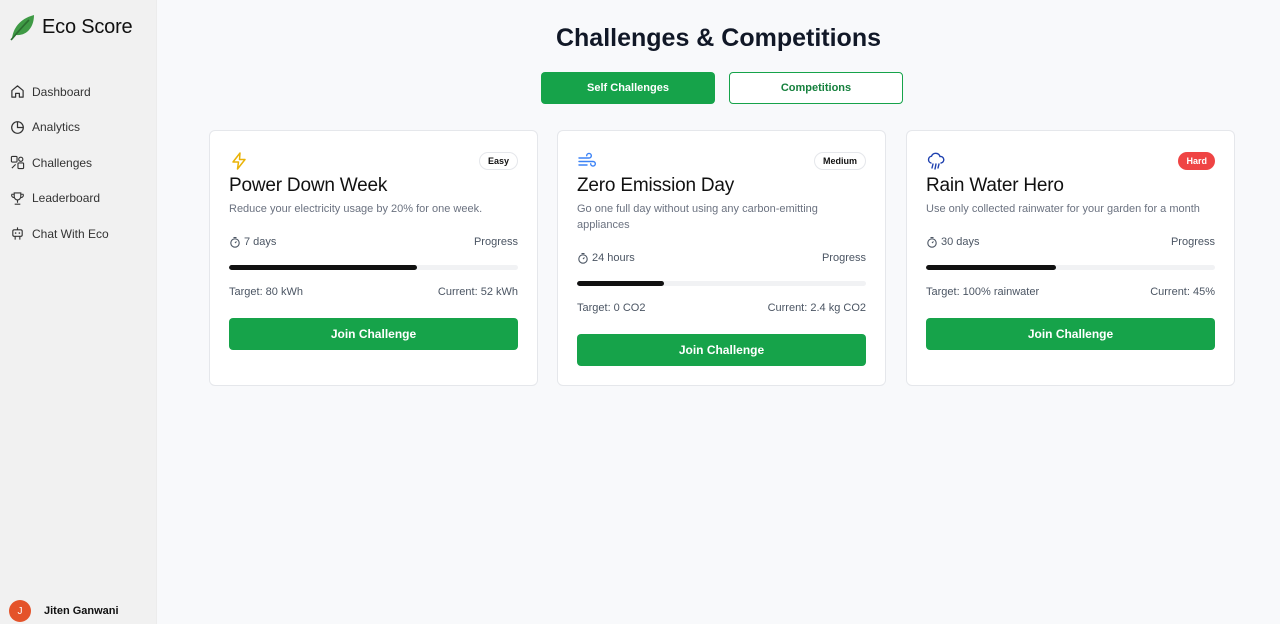  I want to click on page-title: Challenges & Competitions, so click(718, 38).